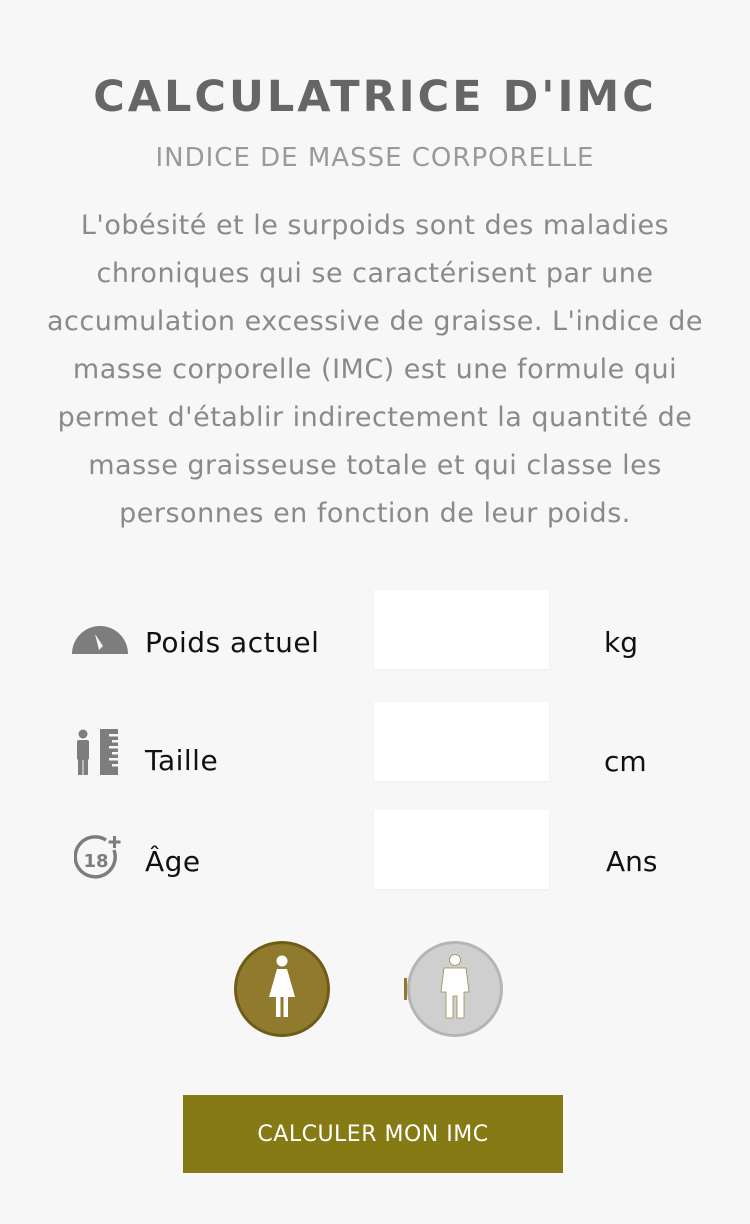 Image resolution: width=750 pixels, height=1224 pixels. I want to click on page-subtitle: INDICE DE MASSE CORPORELLE, so click(375, 158).